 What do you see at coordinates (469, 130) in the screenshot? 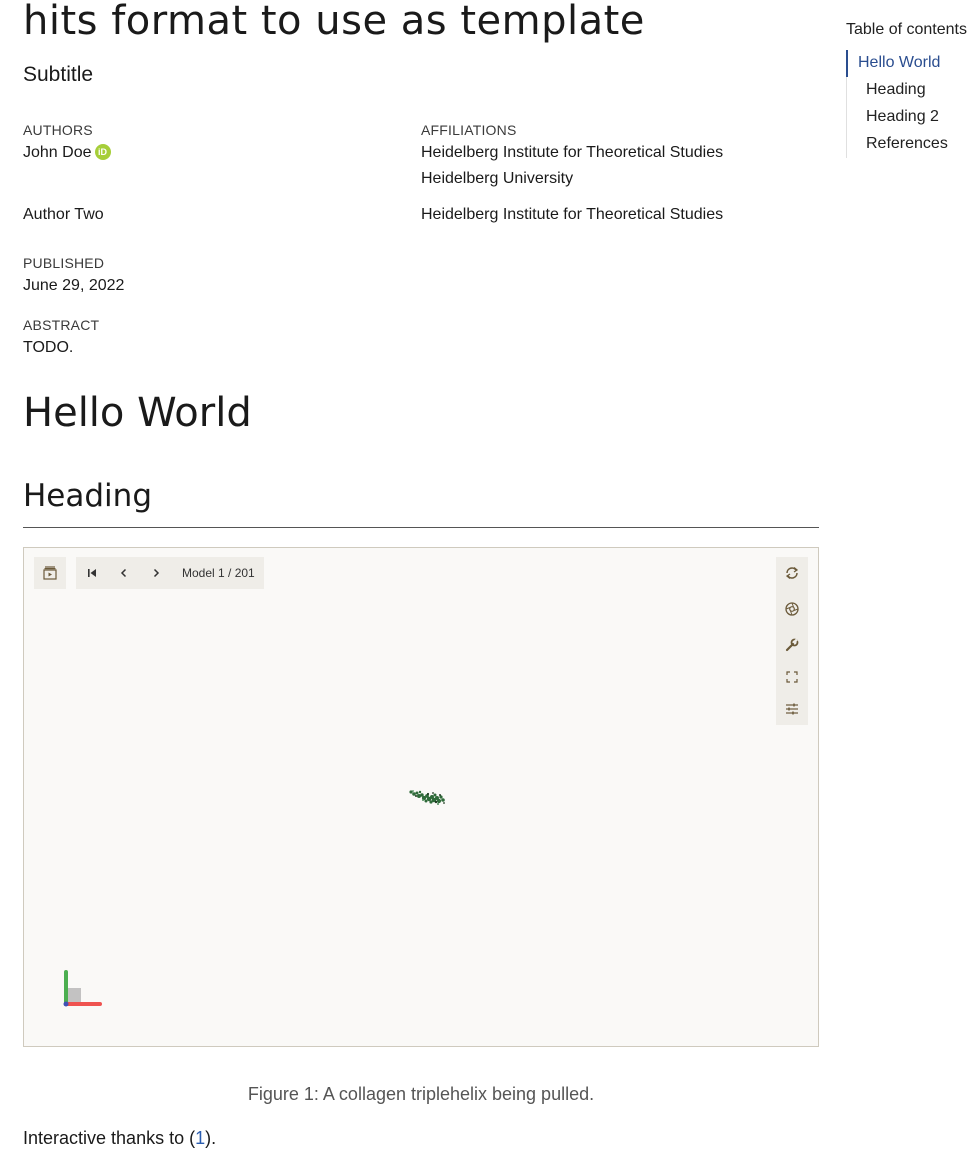
I see `affiliations-label: AFFILIATIONS` at bounding box center [469, 130].